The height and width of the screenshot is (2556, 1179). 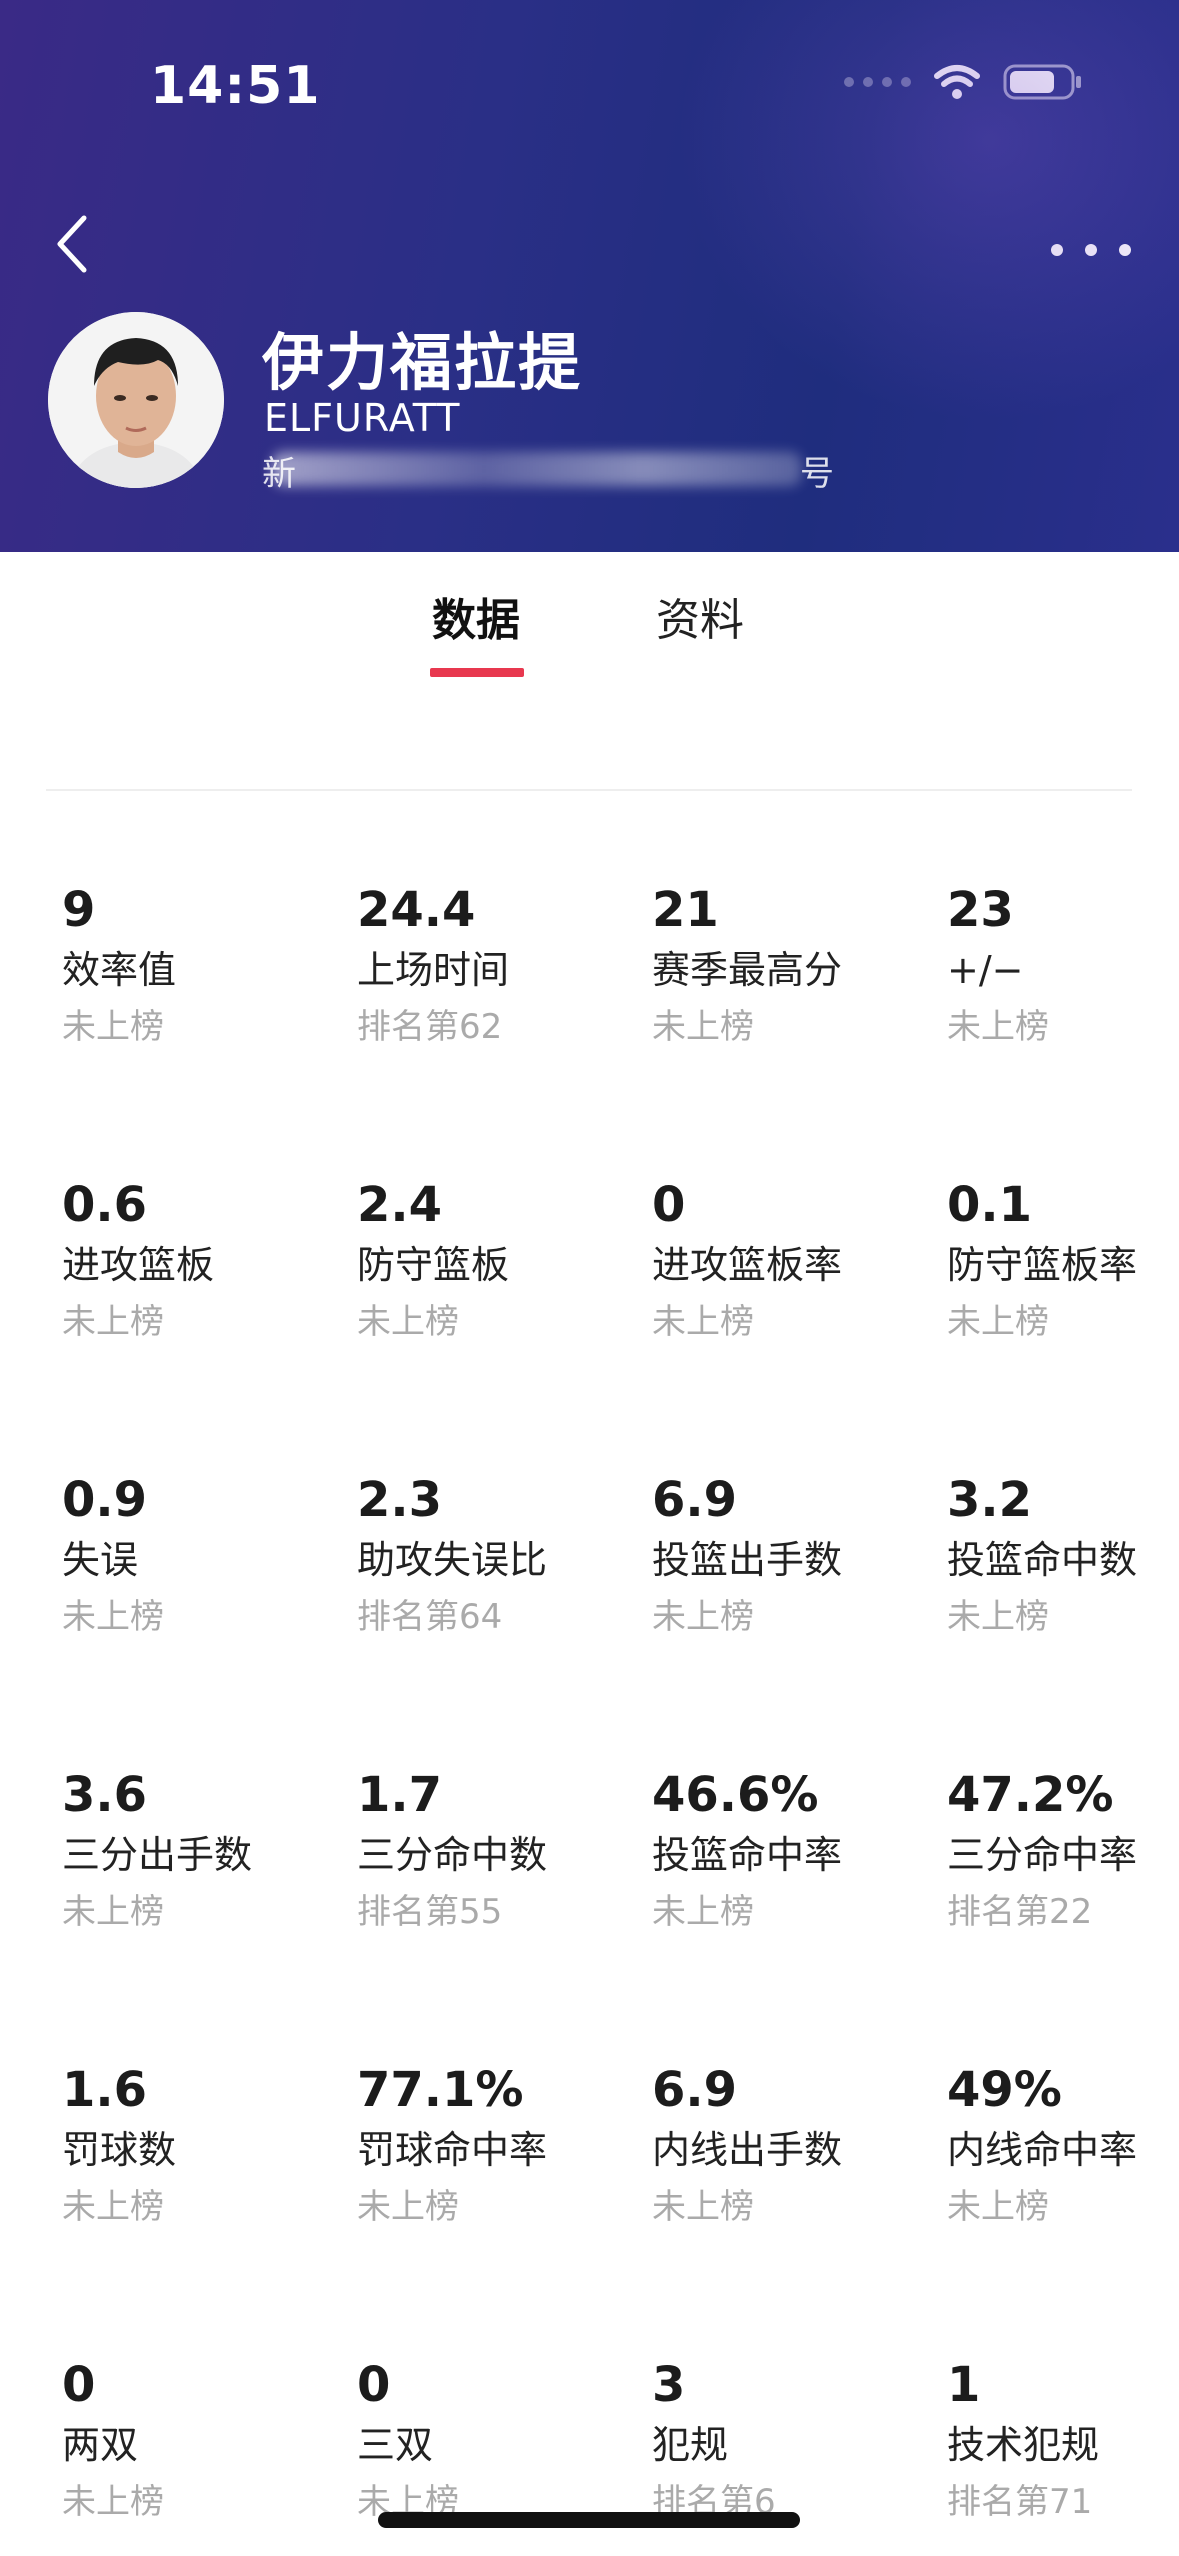 I want to click on stat-label: 防守篮板, so click(x=433, y=1265).